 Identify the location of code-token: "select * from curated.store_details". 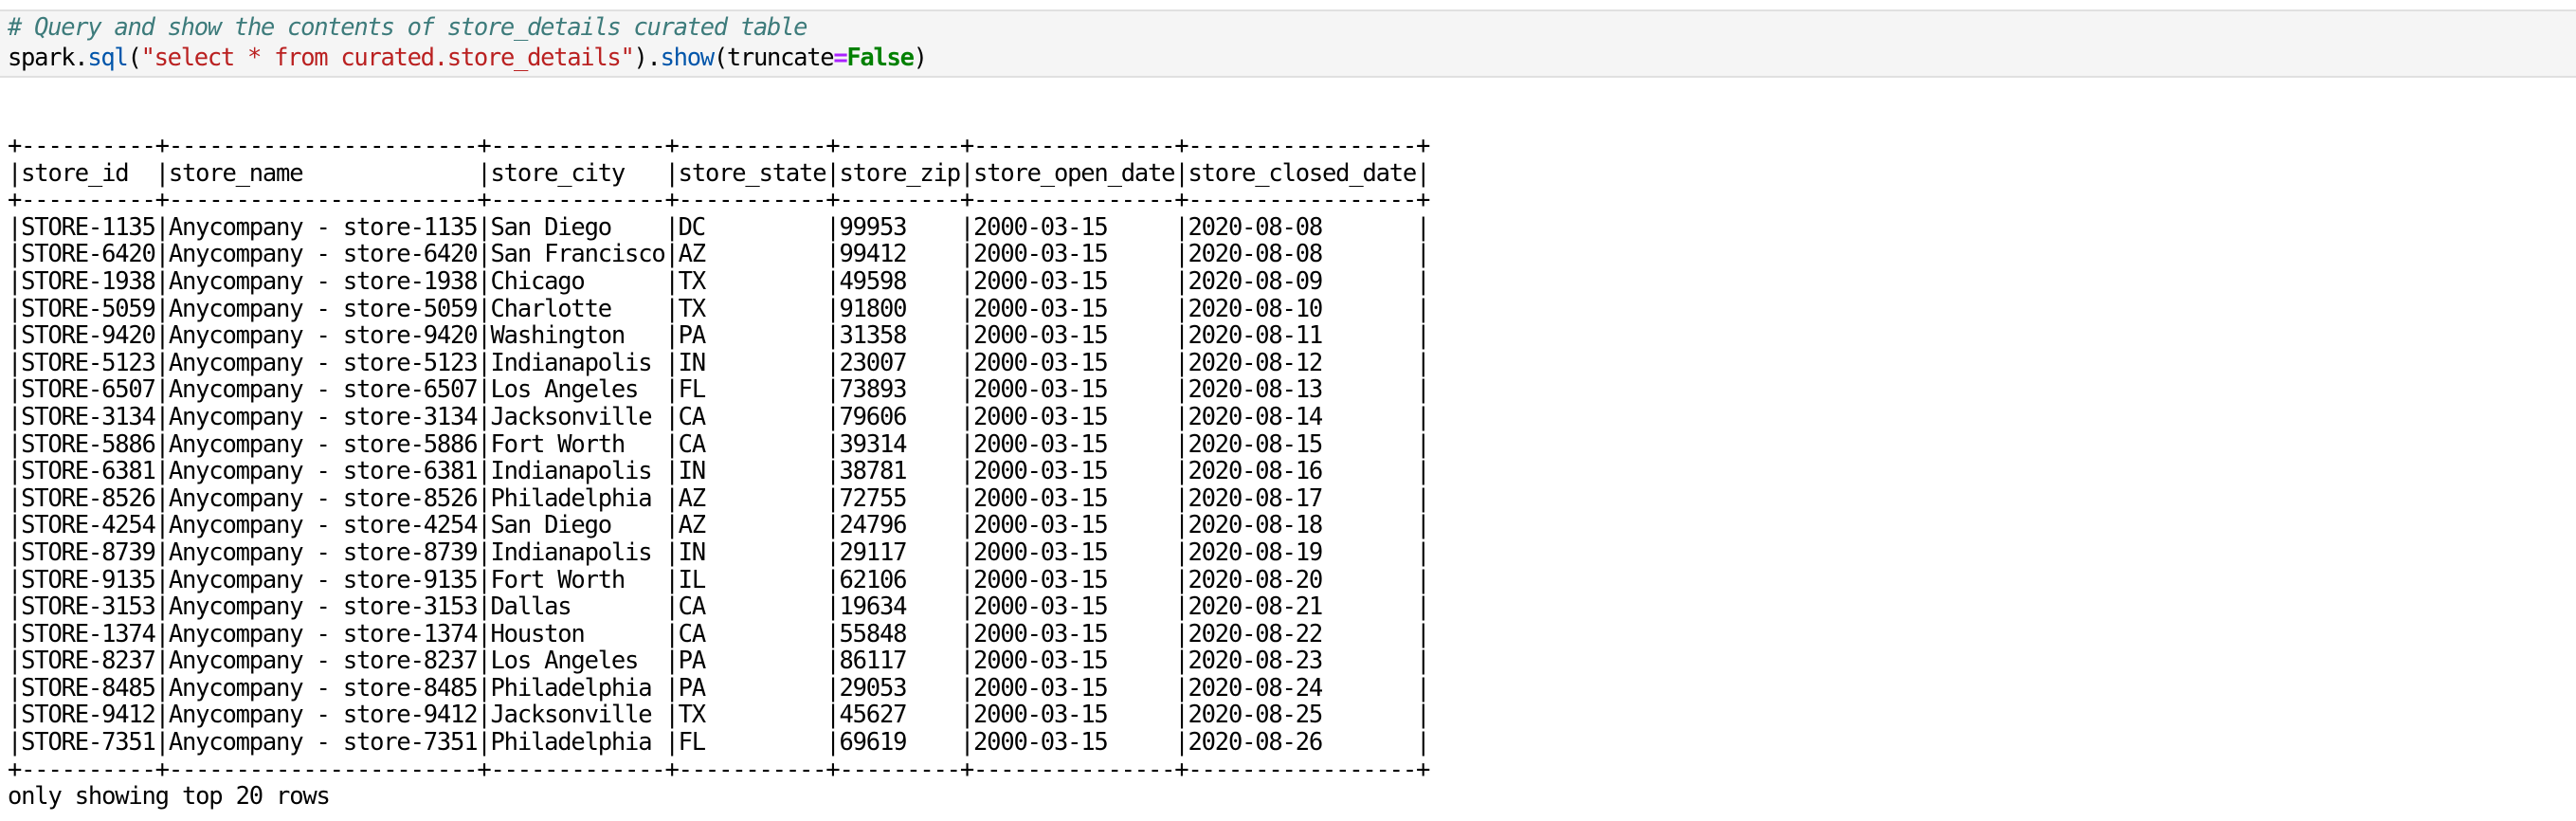
(387, 58).